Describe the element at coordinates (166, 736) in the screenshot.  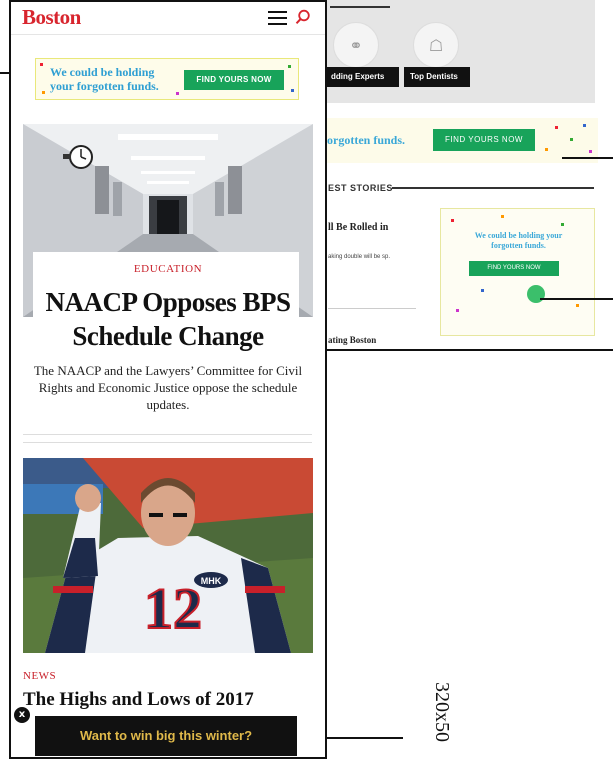
I see `sticky-bottom-ad: Want to win big this winter?` at that location.